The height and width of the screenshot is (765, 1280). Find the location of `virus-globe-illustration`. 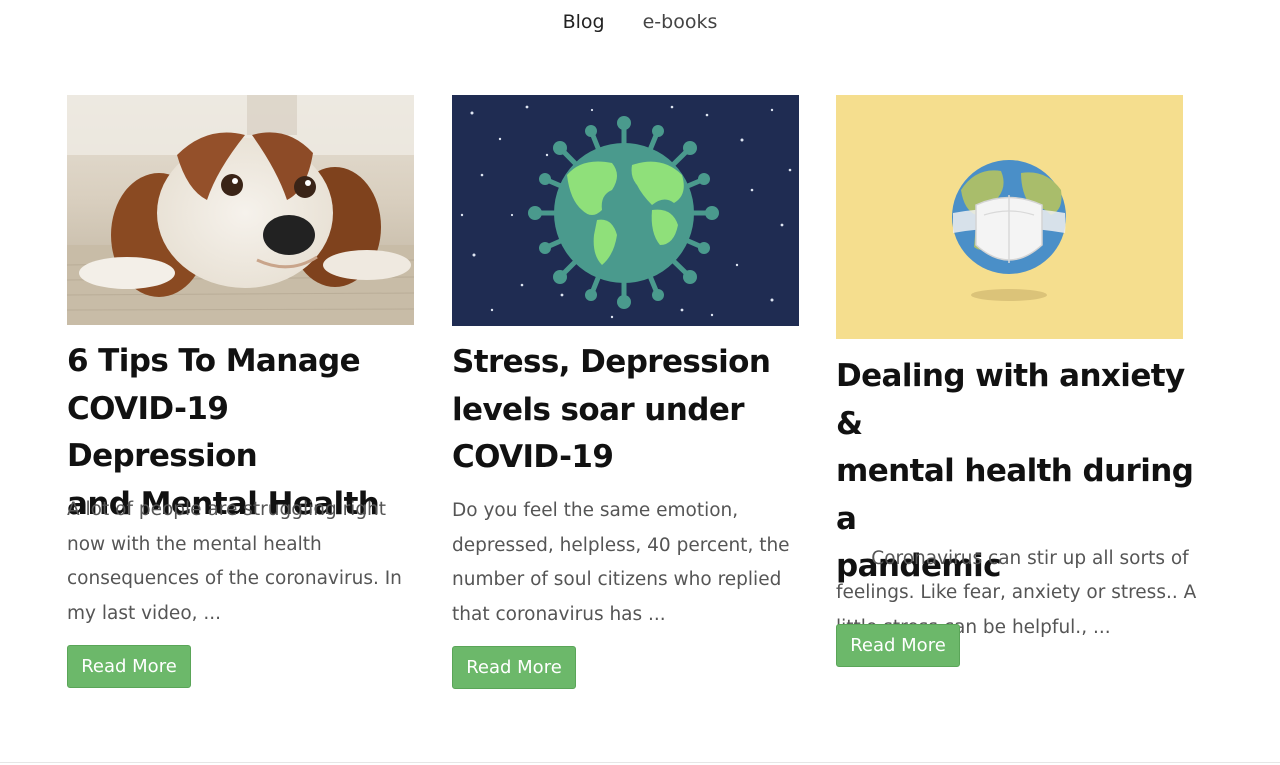

virus-globe-illustration is located at coordinates (625, 210).